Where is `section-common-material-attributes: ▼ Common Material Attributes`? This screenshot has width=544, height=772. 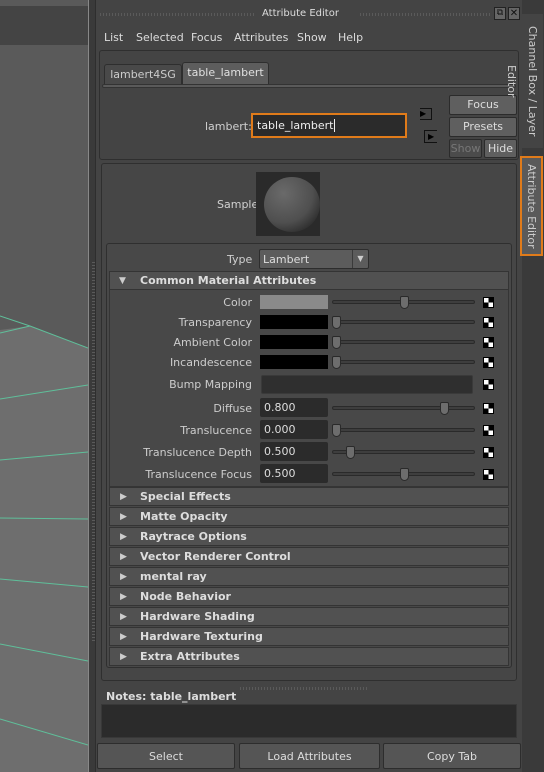 section-common-material-attributes: ▼ Common Material Attributes is located at coordinates (309, 280).